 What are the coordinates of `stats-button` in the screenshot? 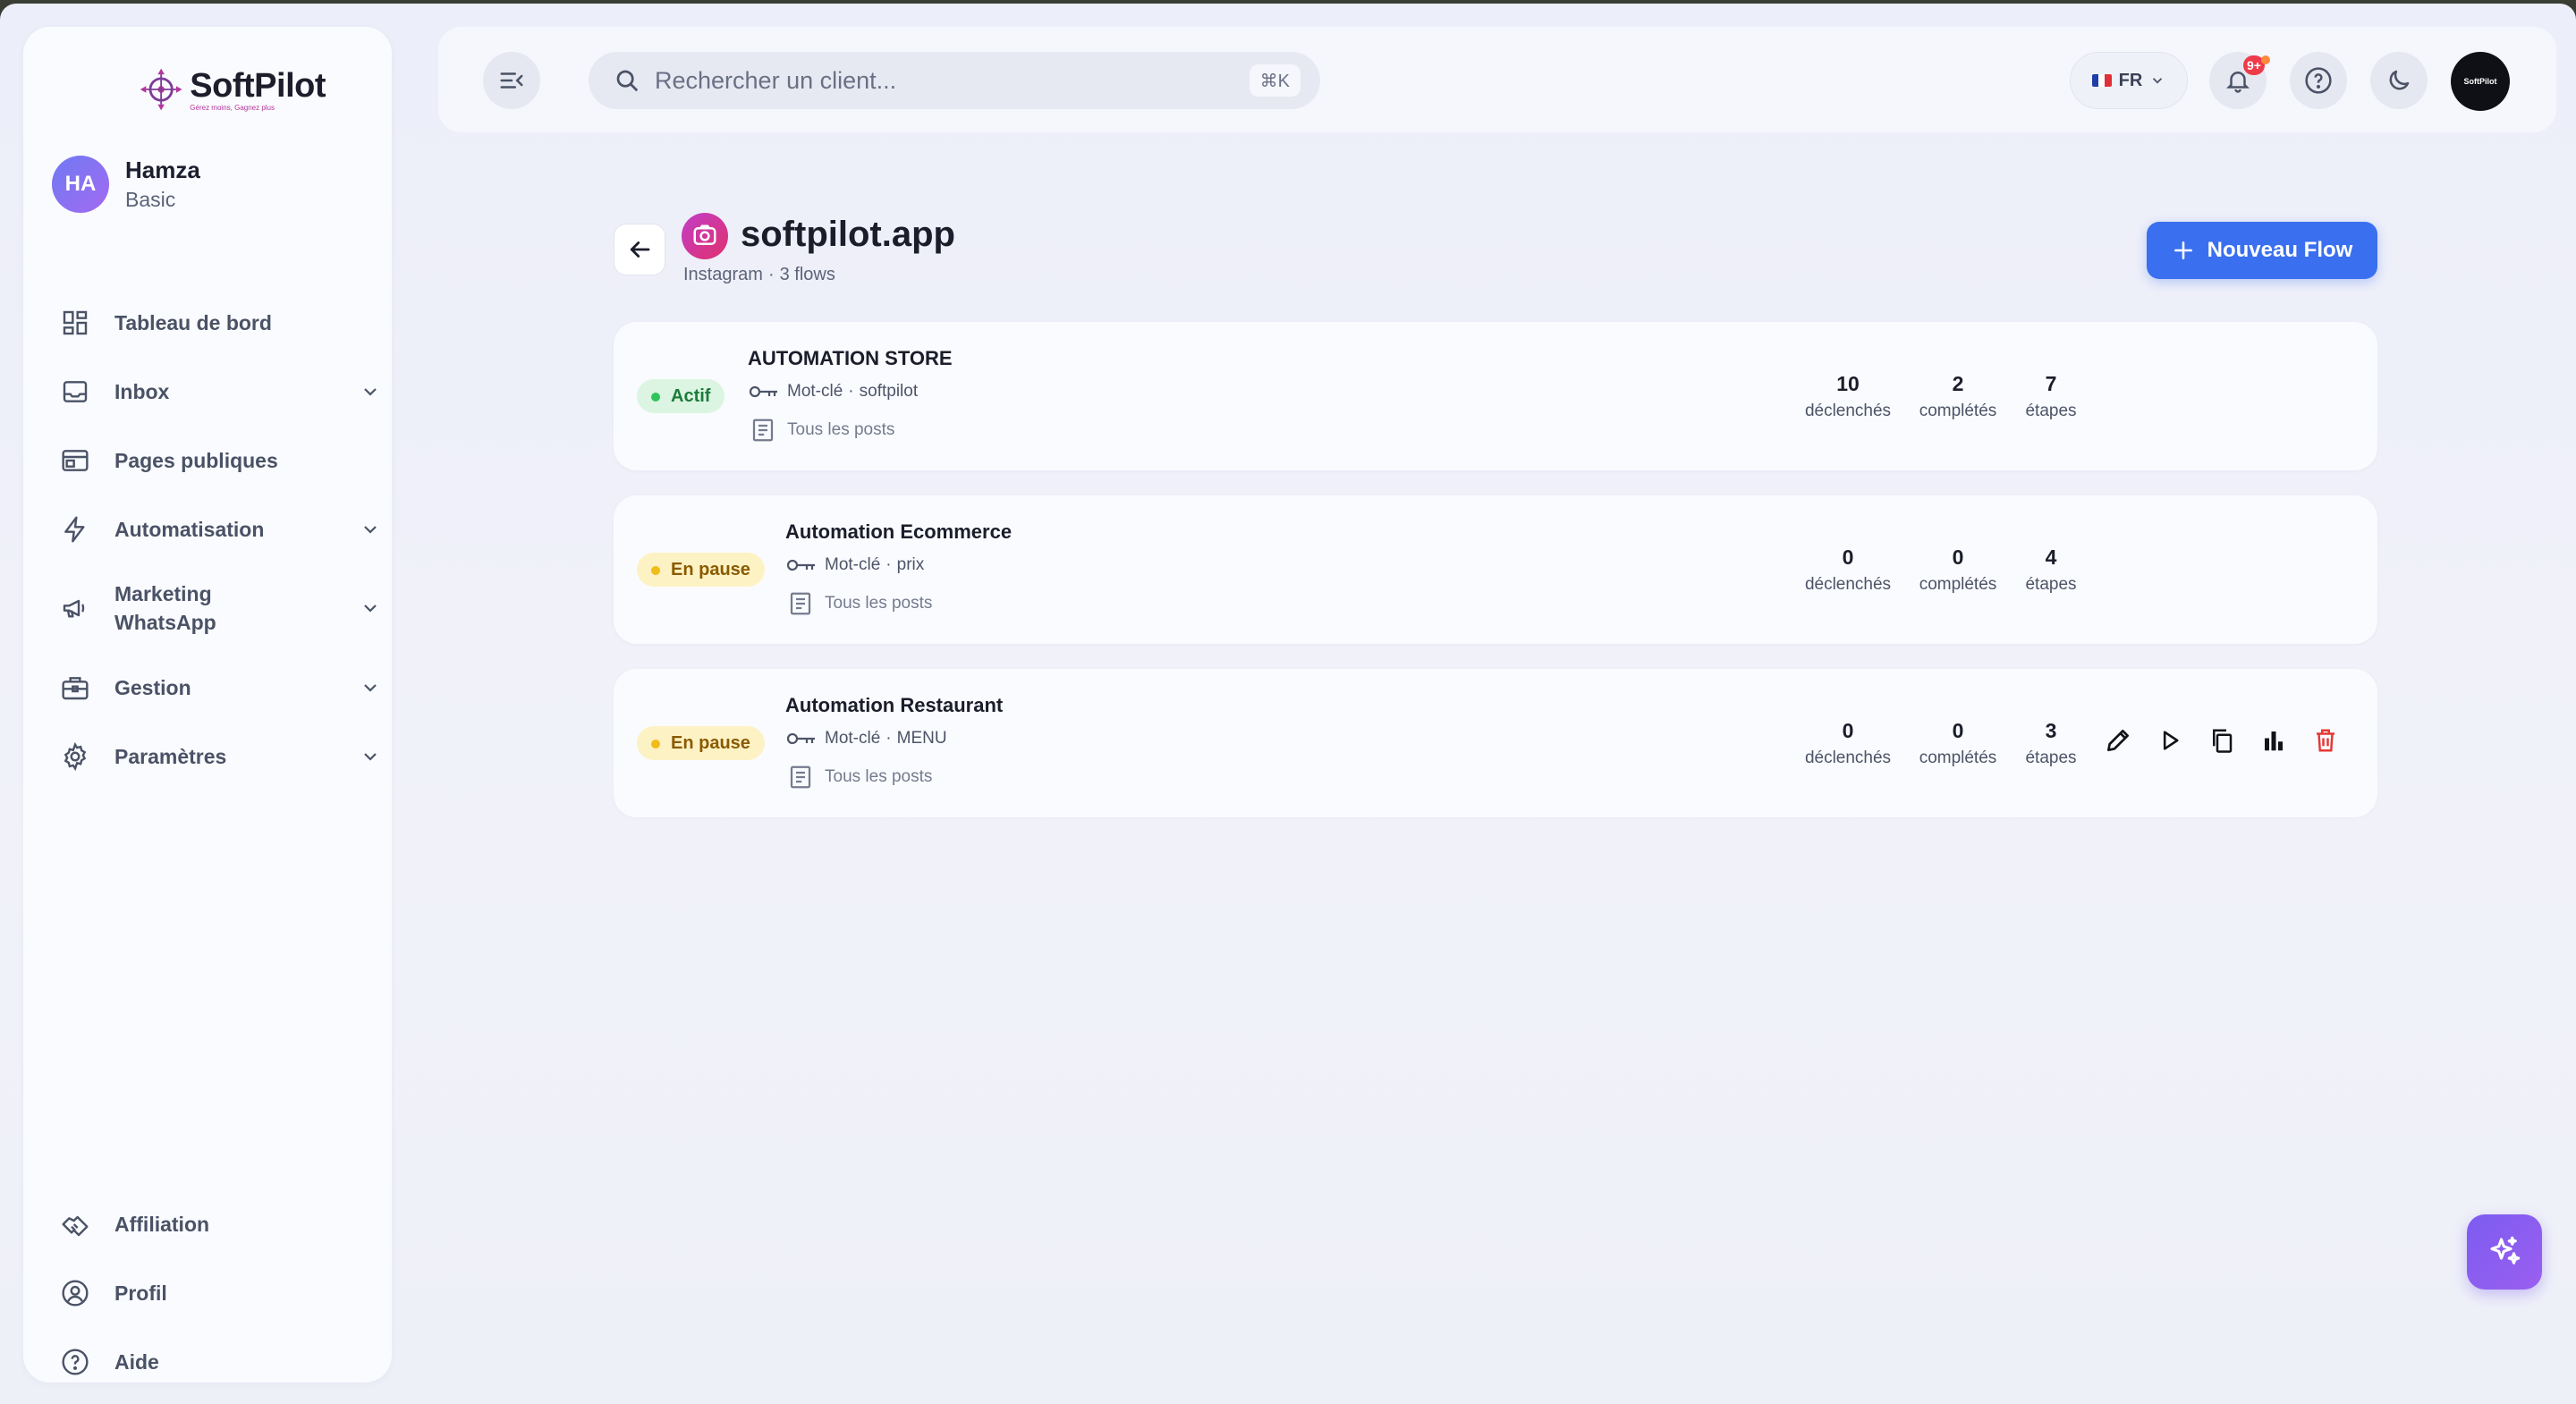 It's located at (2274, 740).